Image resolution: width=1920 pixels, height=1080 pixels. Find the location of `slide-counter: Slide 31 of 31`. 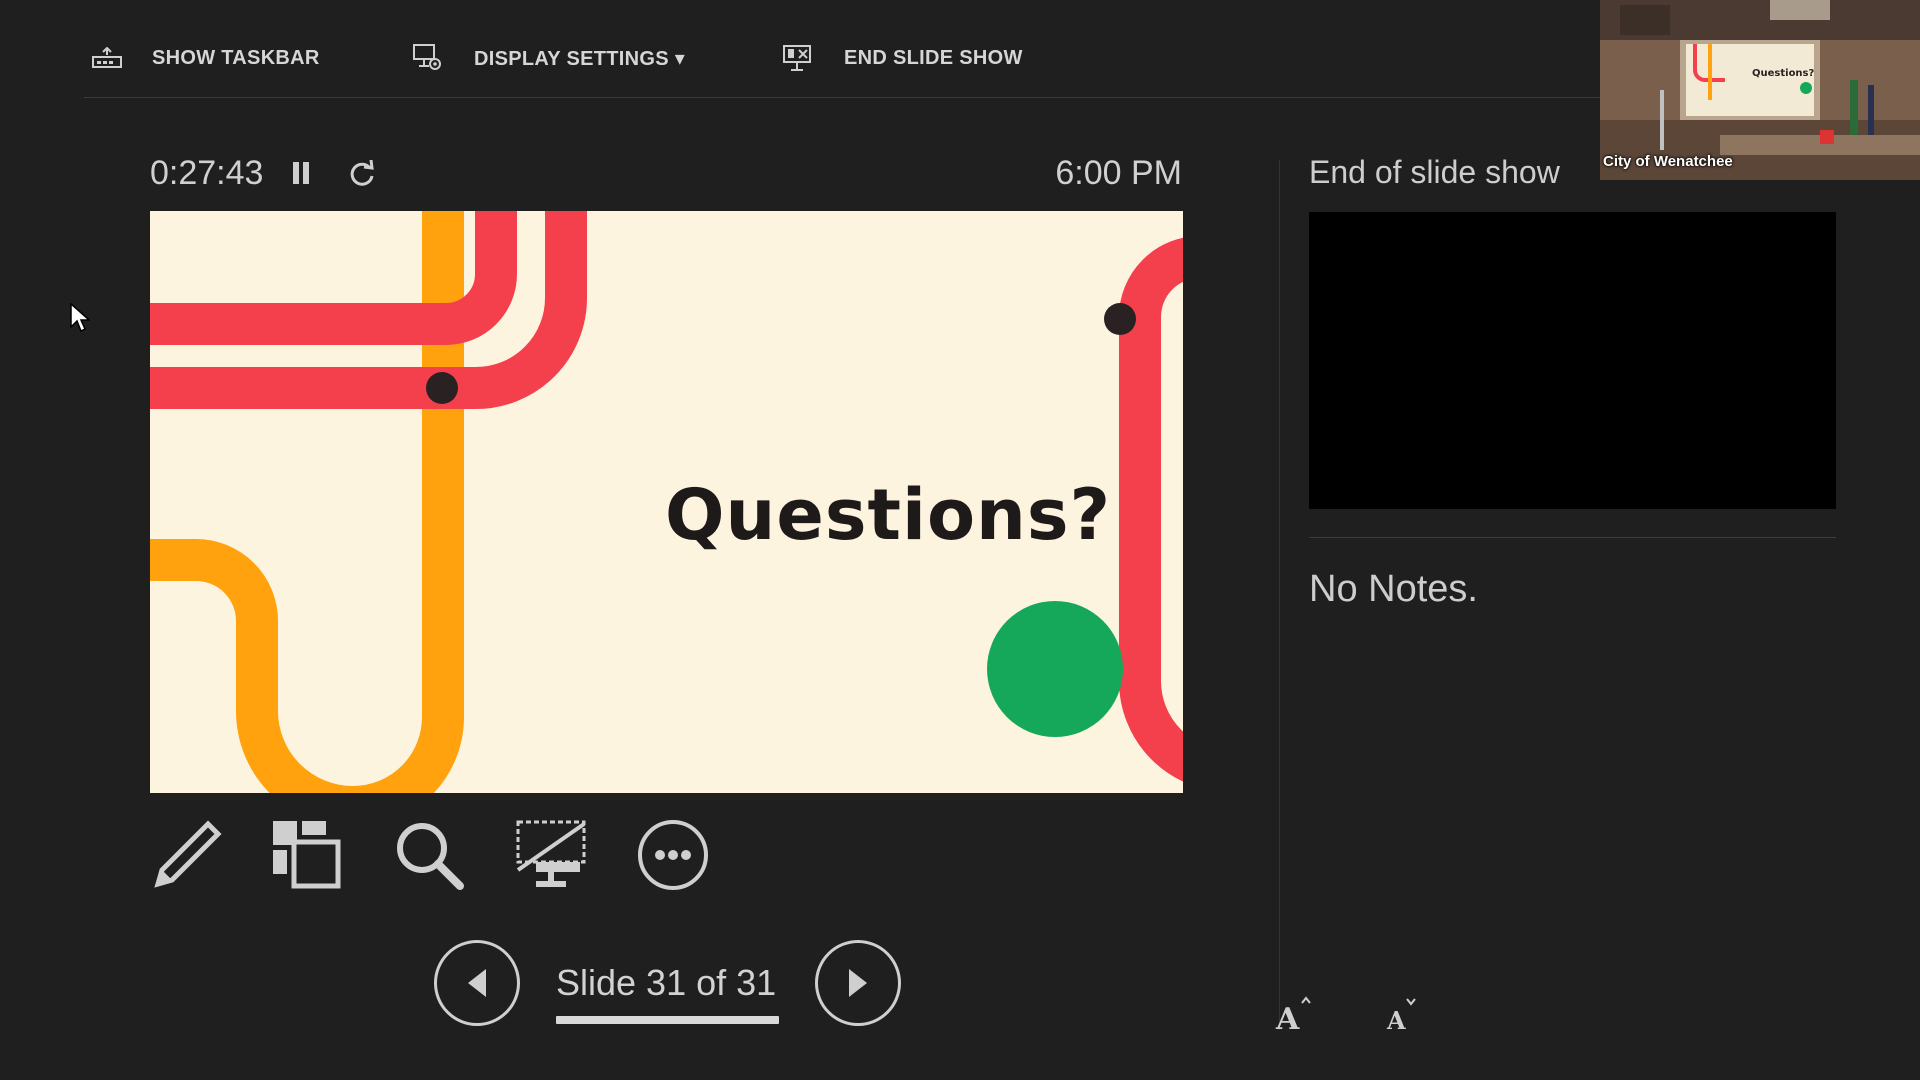

slide-counter: Slide 31 of 31 is located at coordinates (666, 983).